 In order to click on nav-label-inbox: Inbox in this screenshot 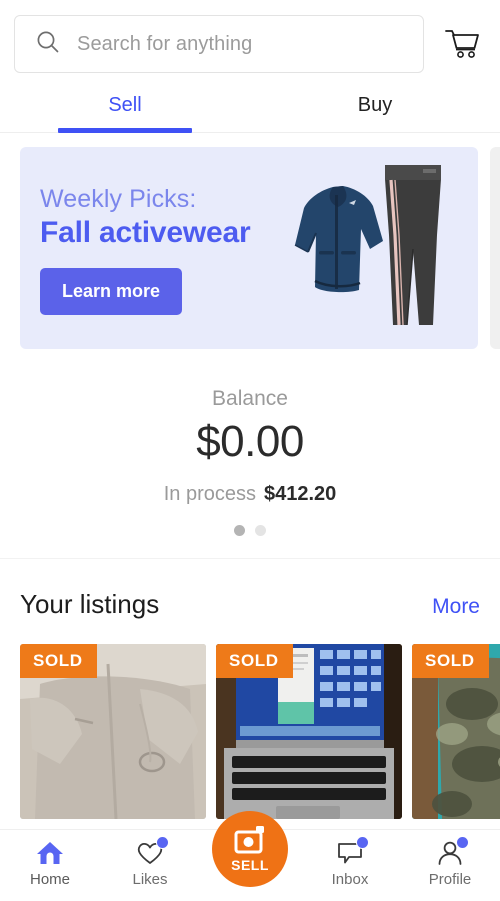, I will do `click(350, 879)`.